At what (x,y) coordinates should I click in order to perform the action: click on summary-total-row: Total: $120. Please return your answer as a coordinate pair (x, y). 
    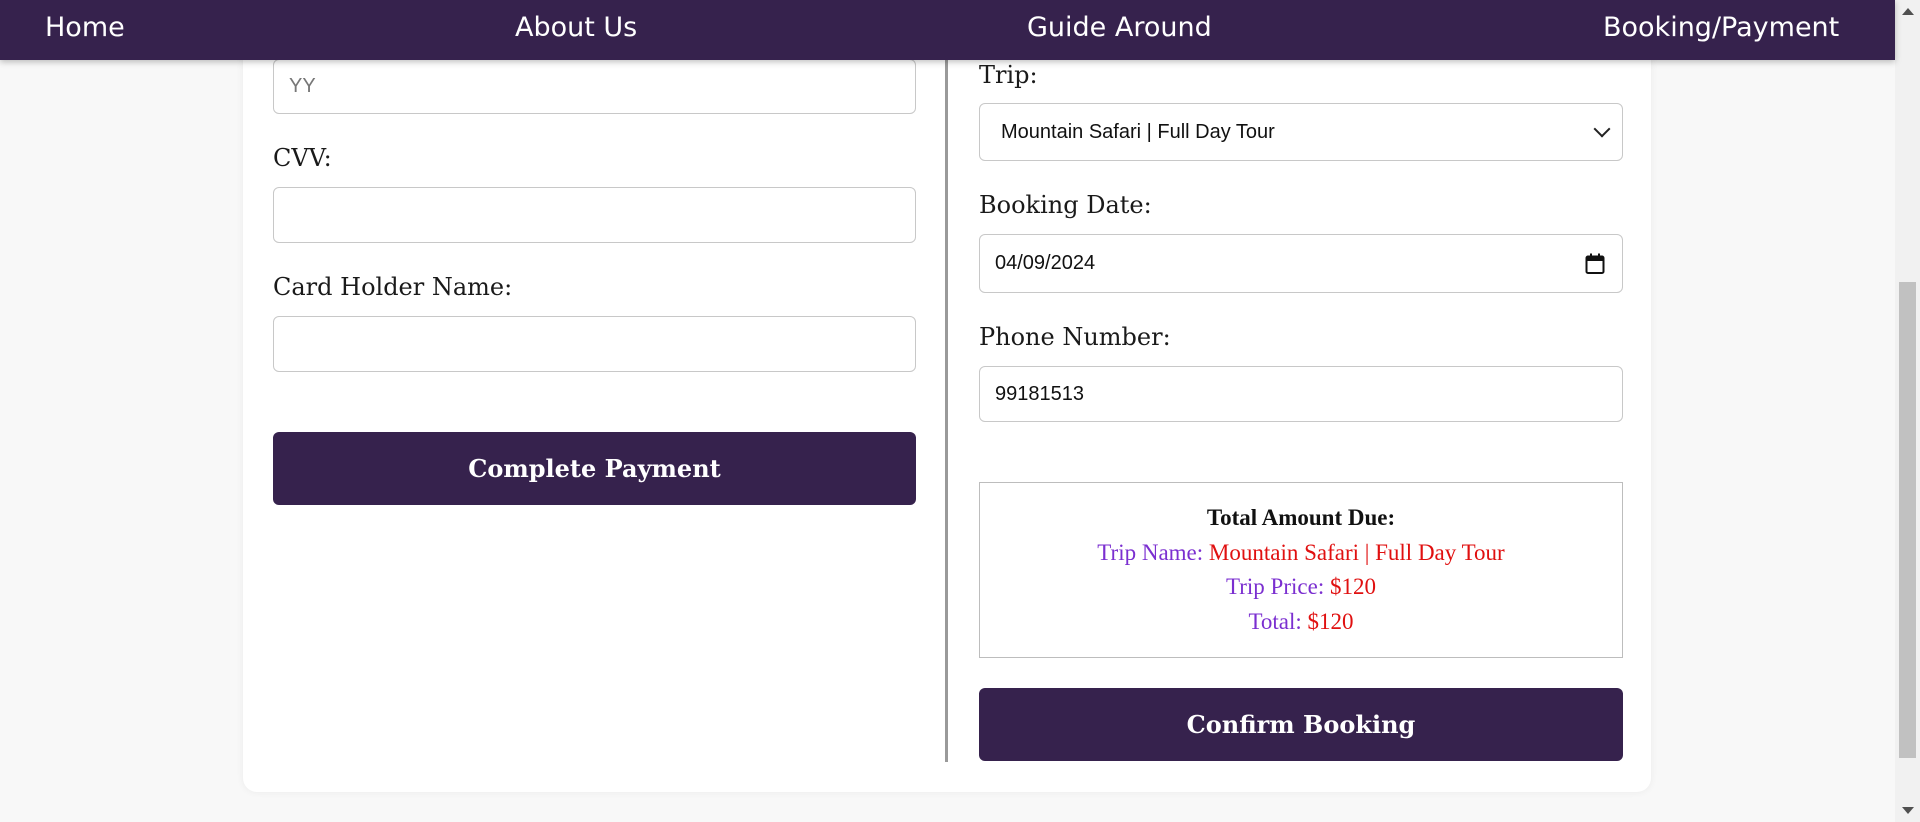
    Looking at the image, I should click on (1301, 622).